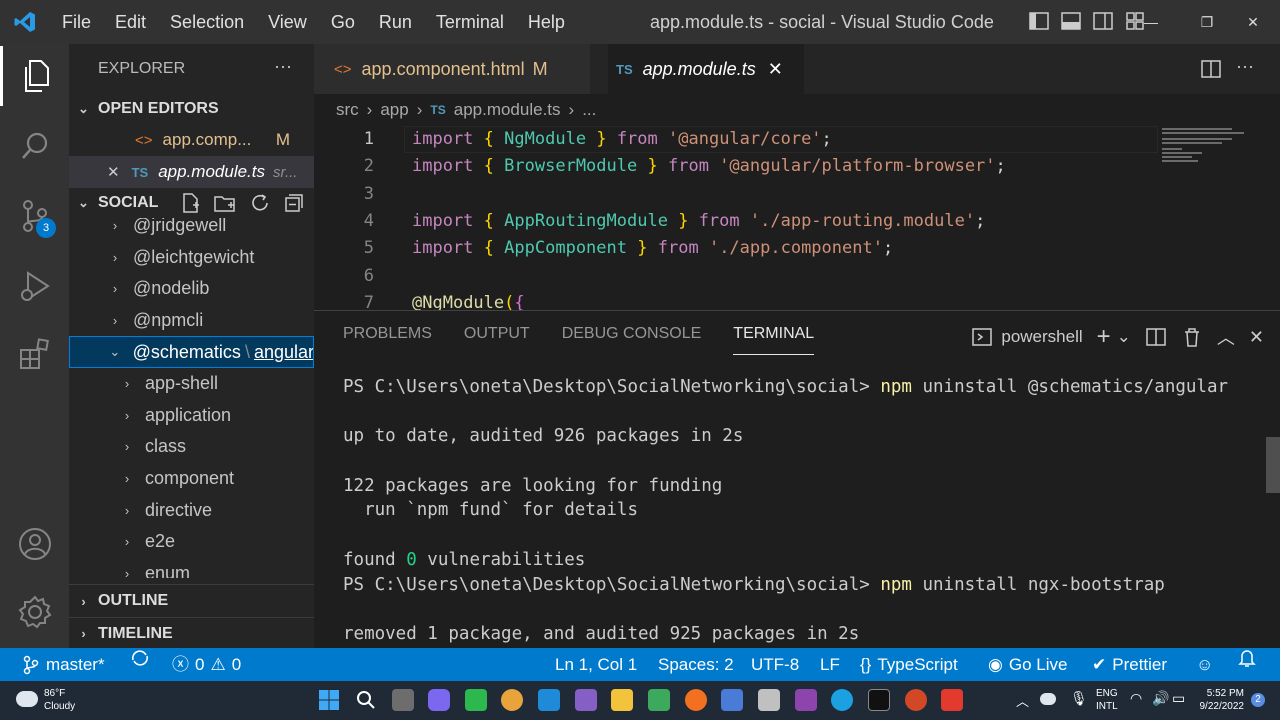  What do you see at coordinates (909, 664) in the screenshot?
I see `language-mode: {} TypeScript` at bounding box center [909, 664].